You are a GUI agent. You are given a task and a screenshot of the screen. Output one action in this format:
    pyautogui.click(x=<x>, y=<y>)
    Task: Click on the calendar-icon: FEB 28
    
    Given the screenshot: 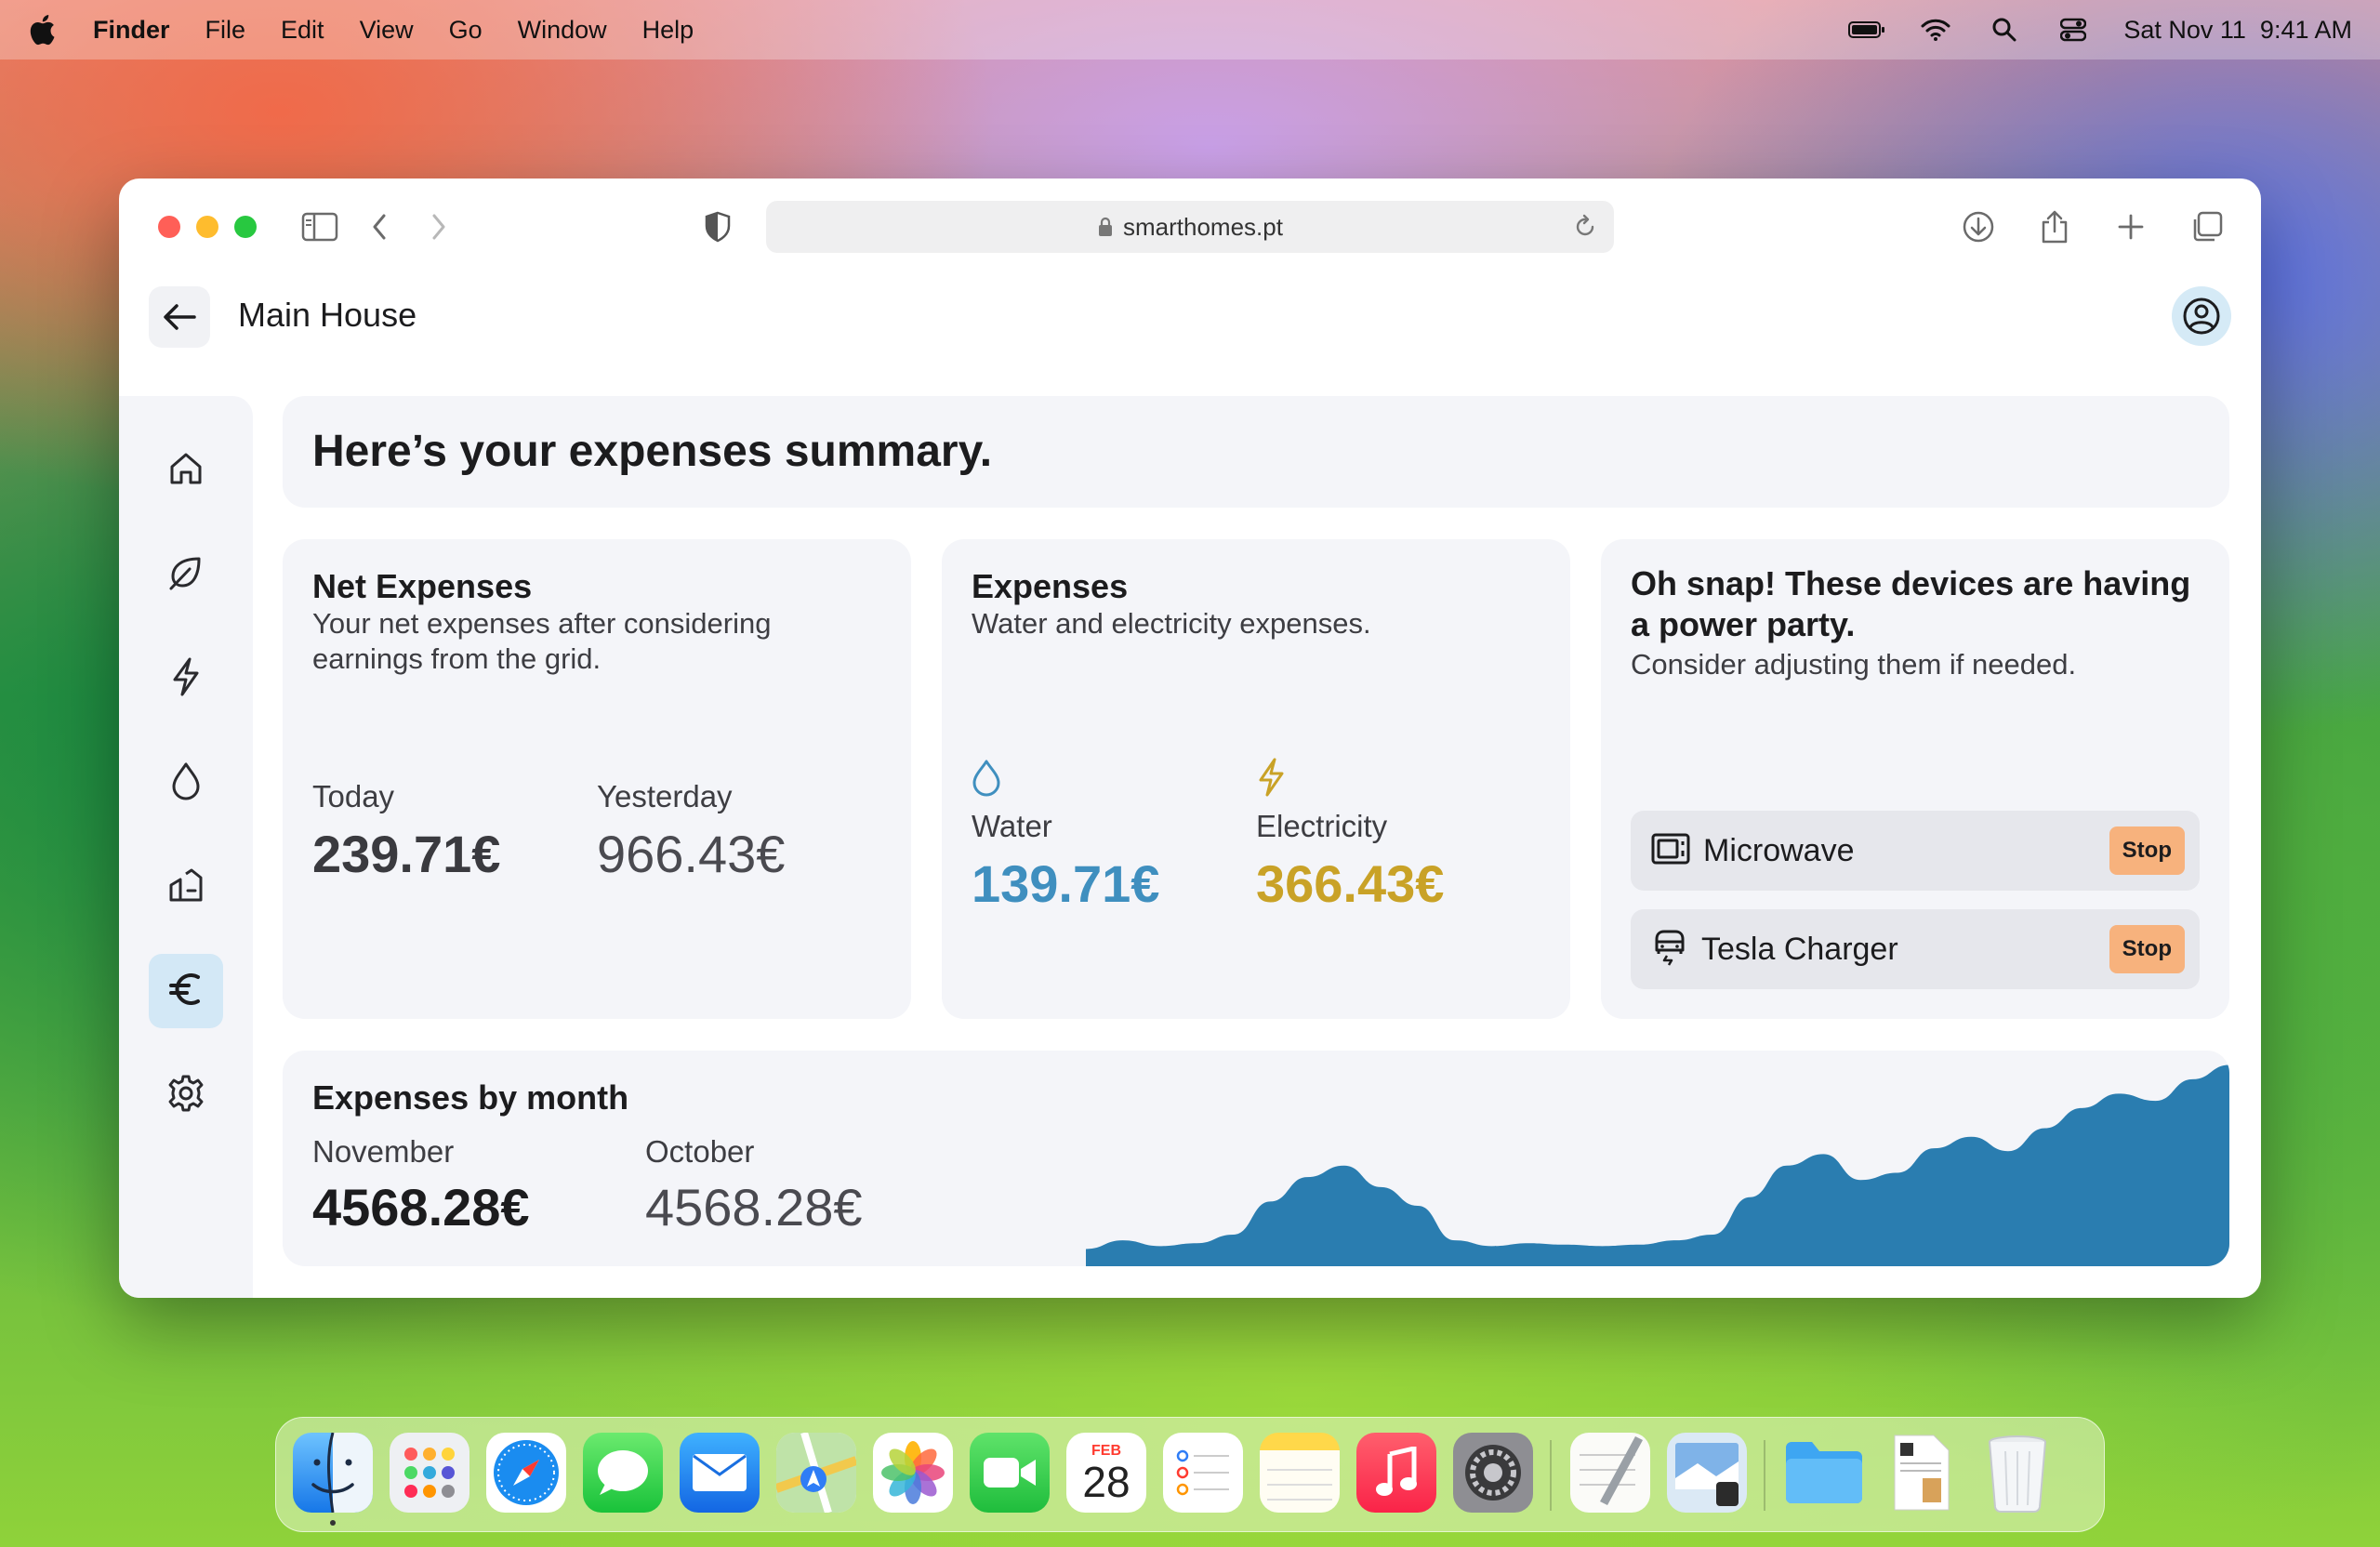 What is the action you would take?
    pyautogui.click(x=1106, y=1473)
    